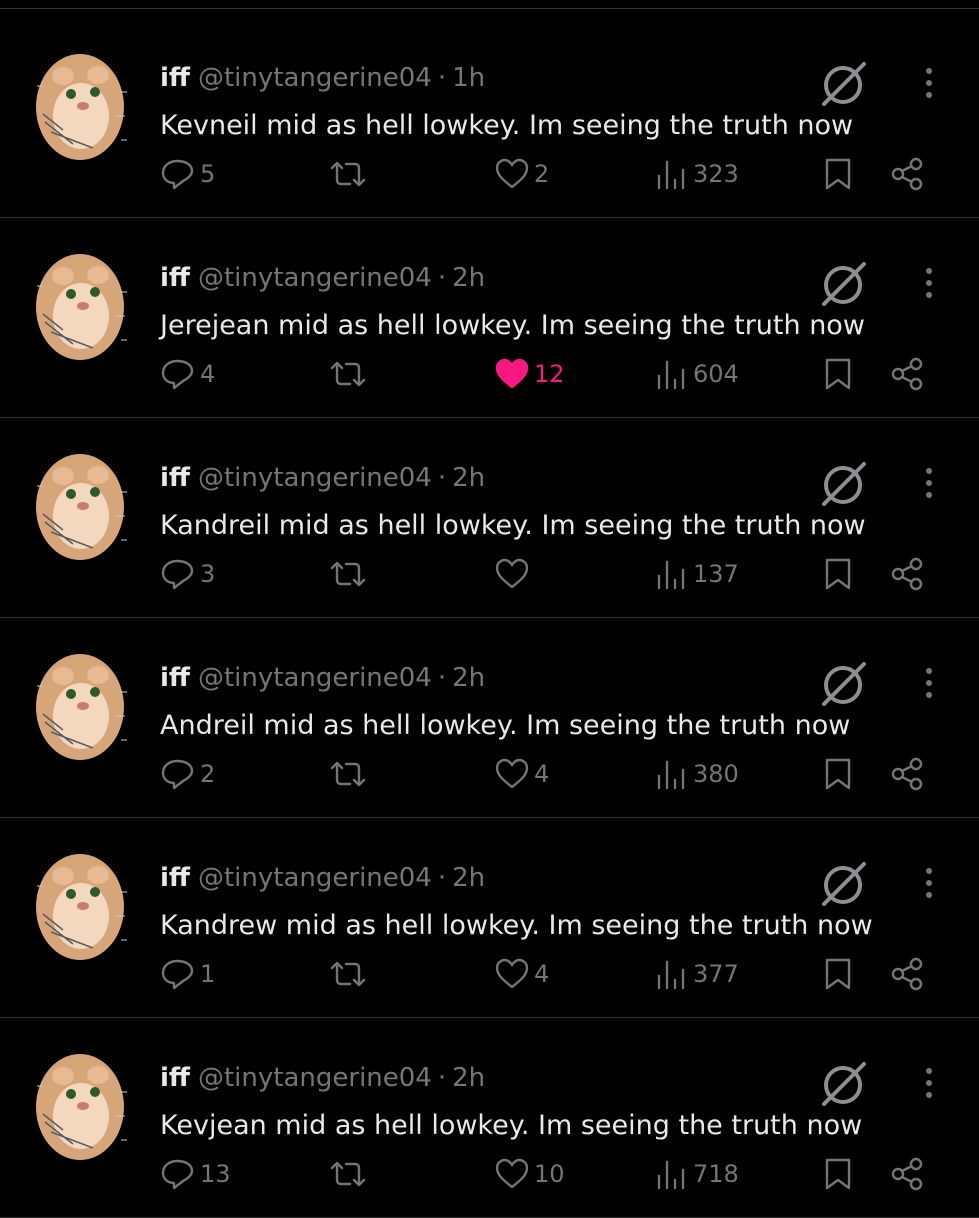  Describe the element at coordinates (177, 974) in the screenshot. I see `reply-icon` at that location.